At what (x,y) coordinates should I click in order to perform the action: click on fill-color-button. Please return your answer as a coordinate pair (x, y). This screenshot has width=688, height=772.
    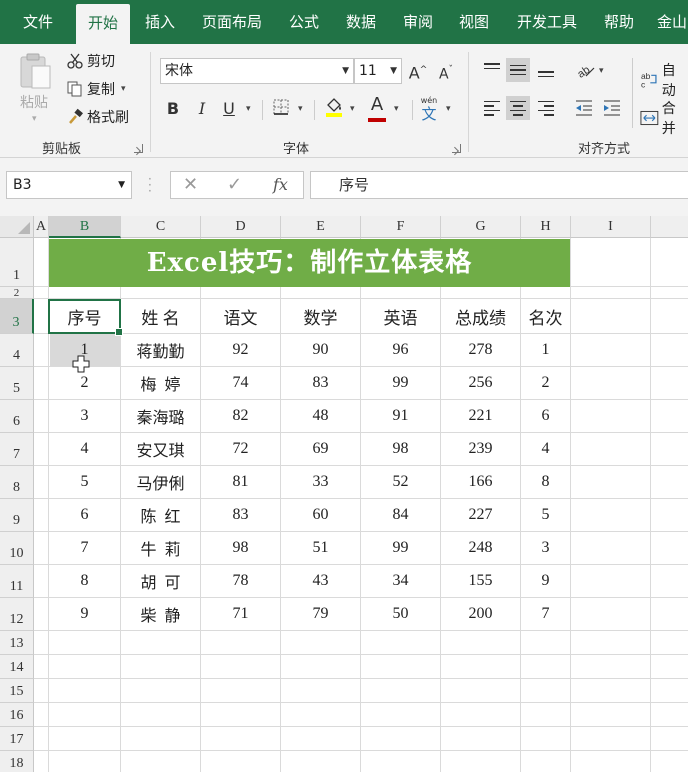
    Looking at the image, I should click on (334, 108).